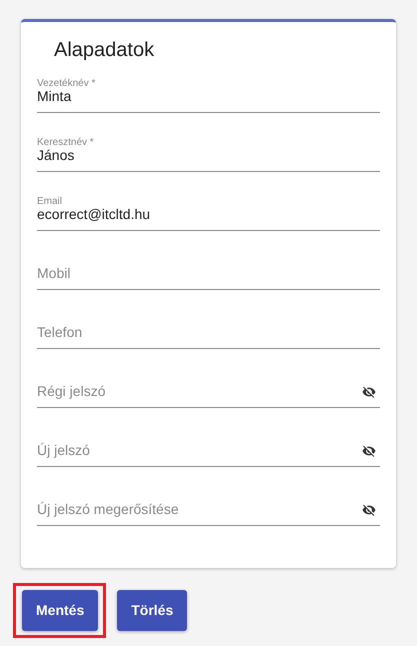  Describe the element at coordinates (199, 453) in the screenshot. I see `password-field: Új jelszó` at that location.